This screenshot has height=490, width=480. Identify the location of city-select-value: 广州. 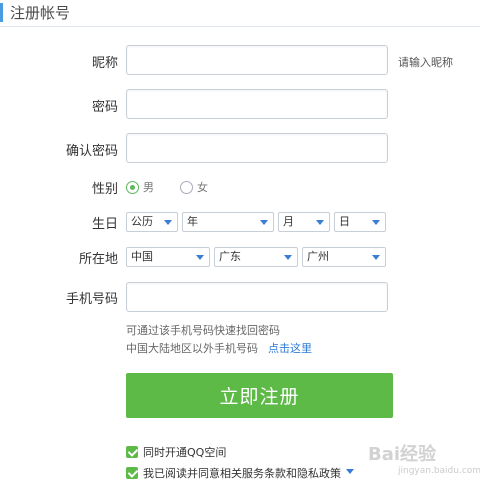
(318, 256).